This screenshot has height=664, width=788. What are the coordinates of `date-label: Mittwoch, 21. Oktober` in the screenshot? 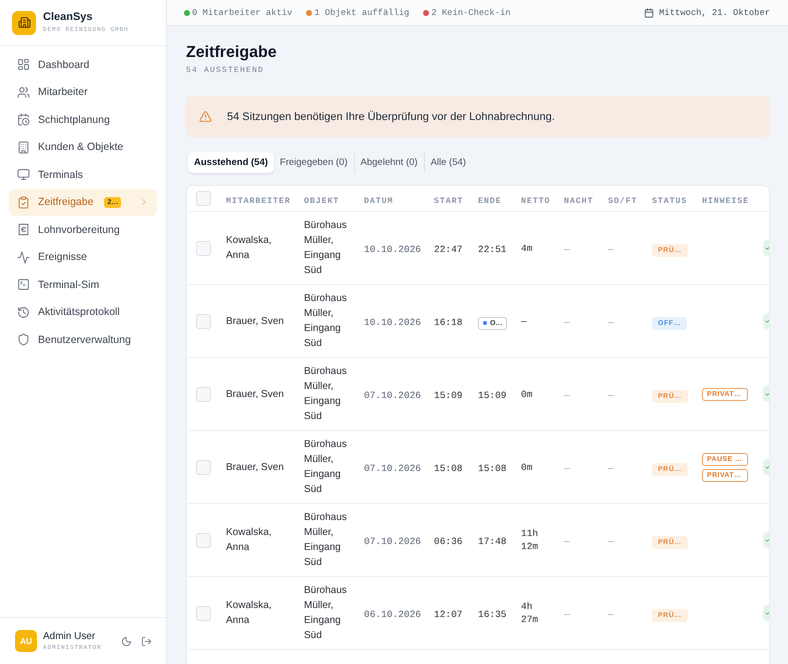 It's located at (714, 13).